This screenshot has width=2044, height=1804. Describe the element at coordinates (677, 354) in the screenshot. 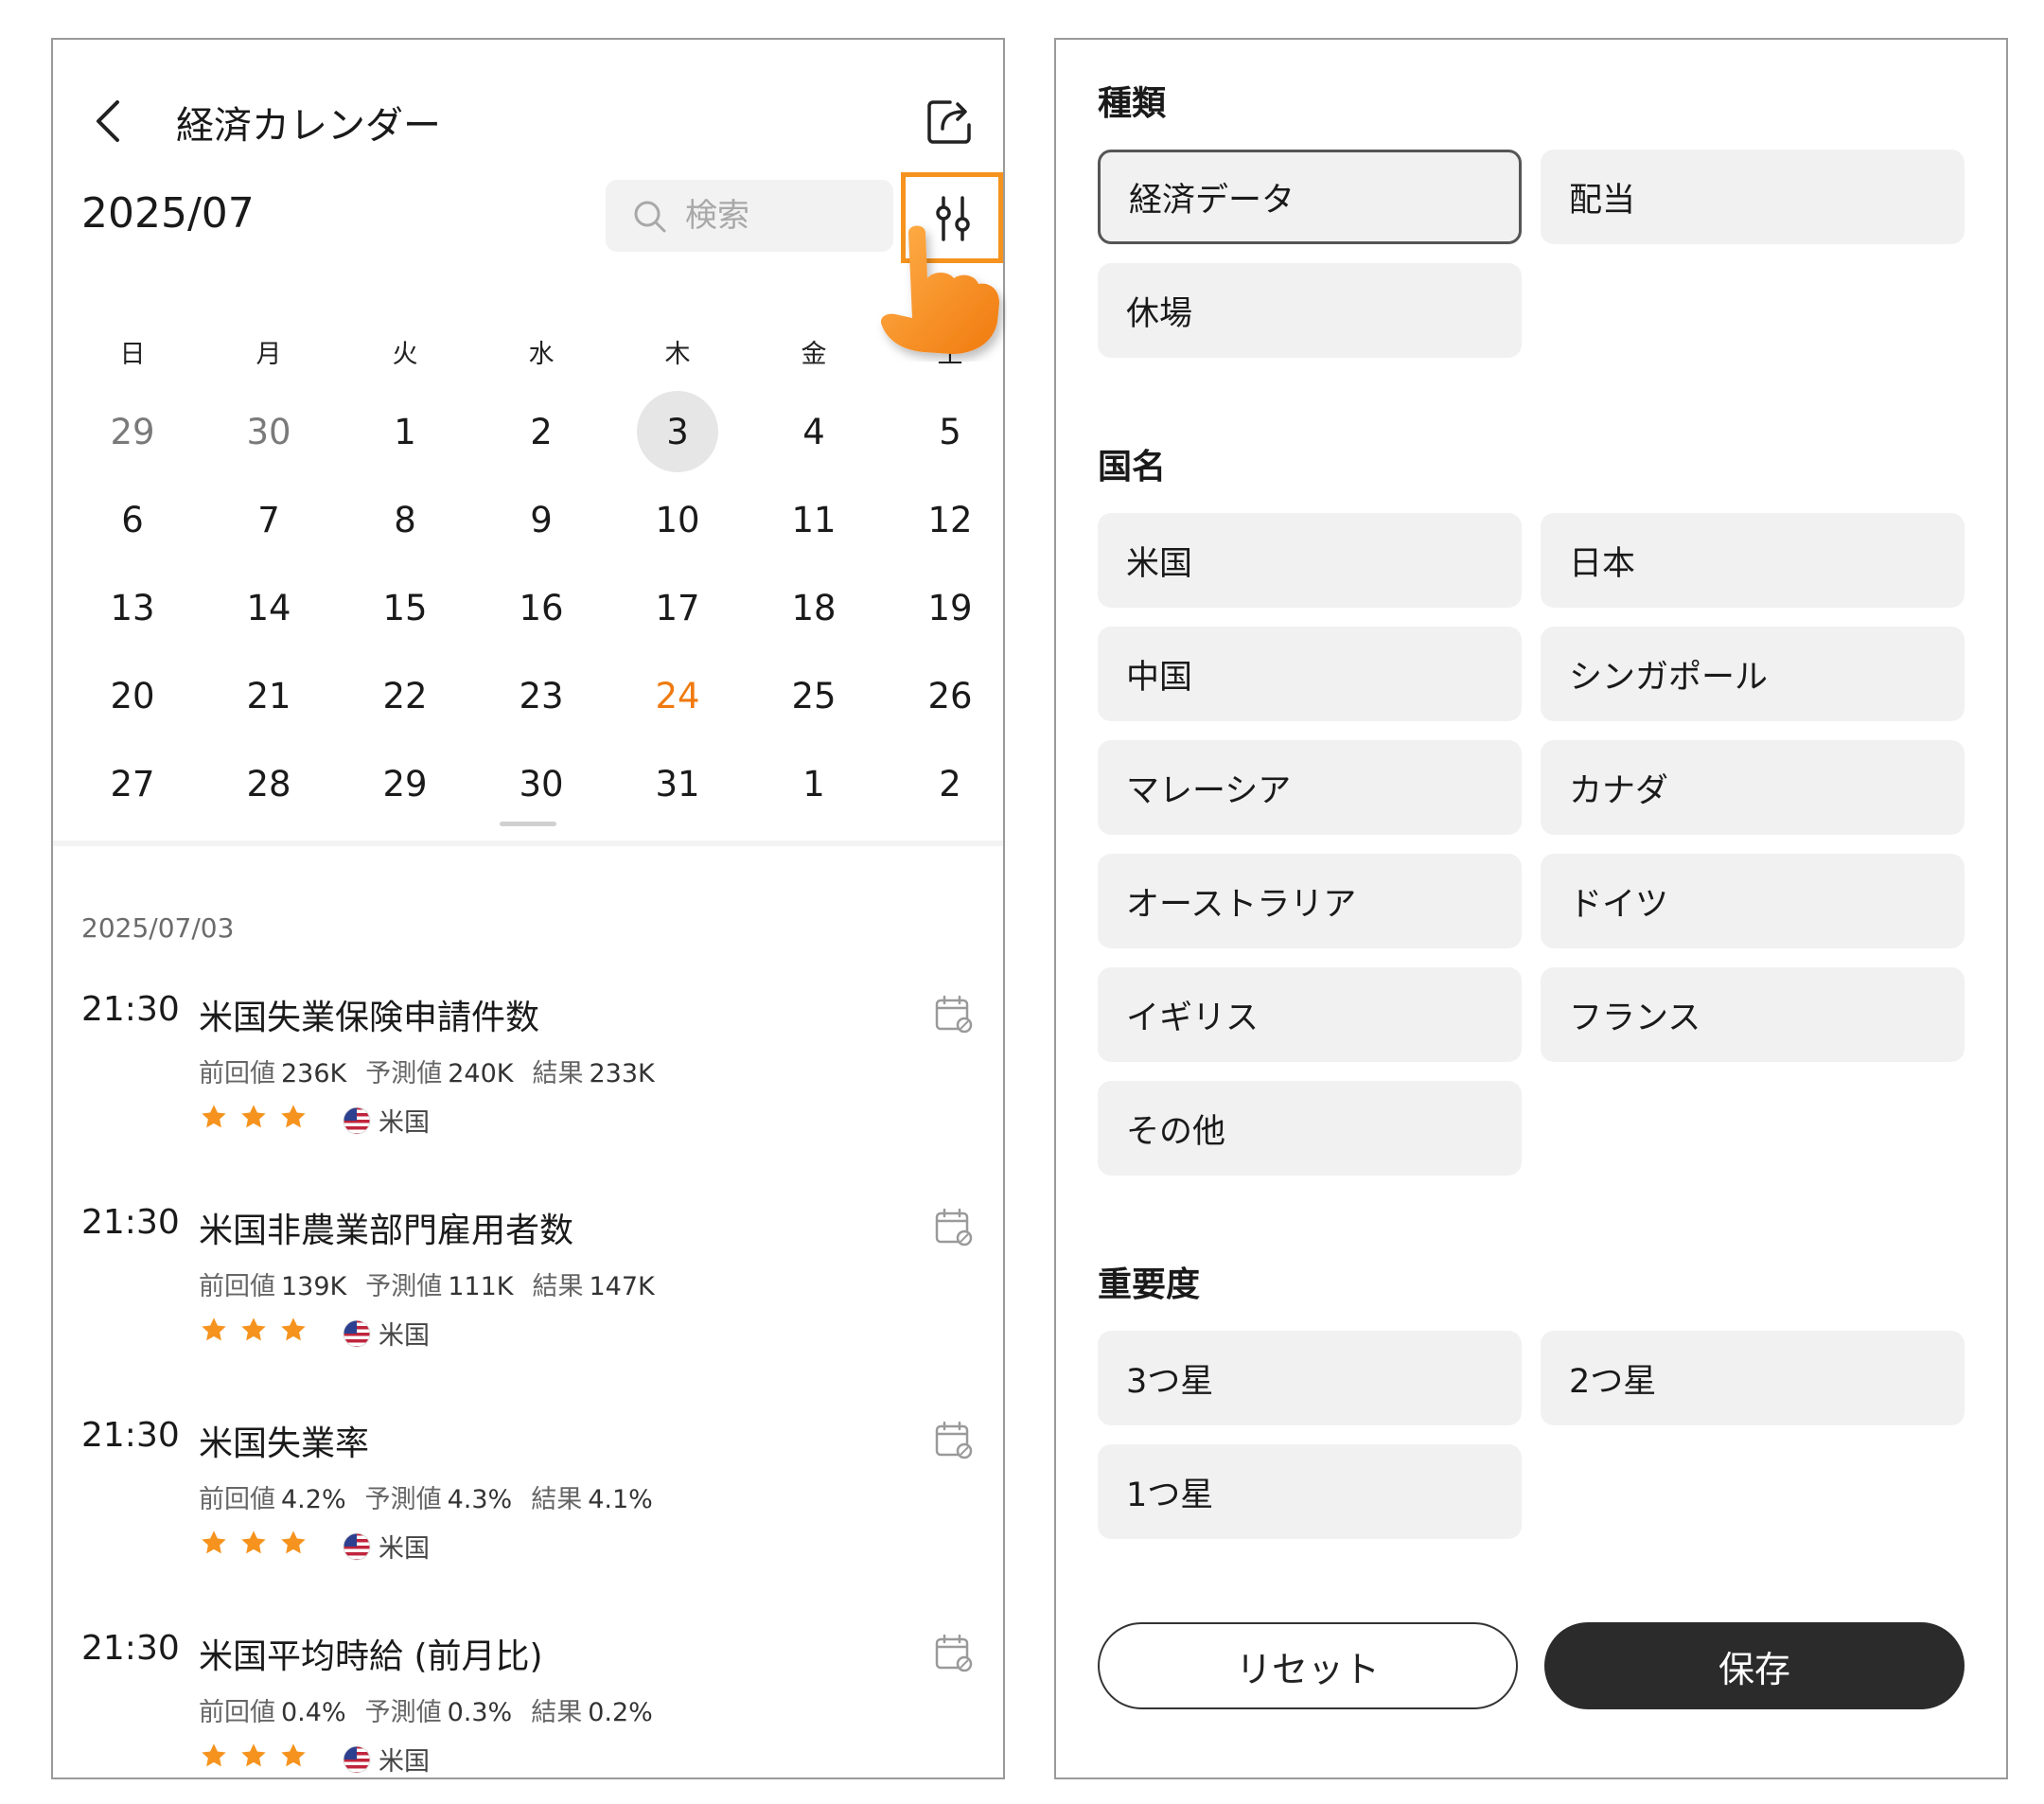

I see `weekday-label: 木` at that location.